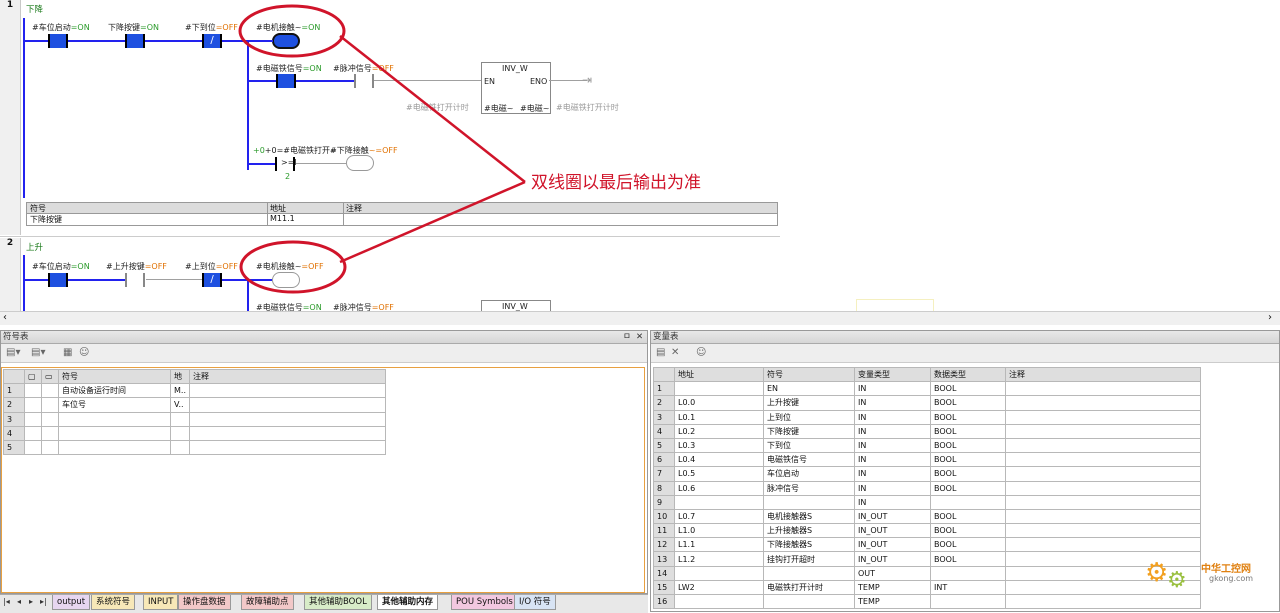 The width and height of the screenshot is (1280, 613). I want to click on table-row: 4, so click(194, 433).